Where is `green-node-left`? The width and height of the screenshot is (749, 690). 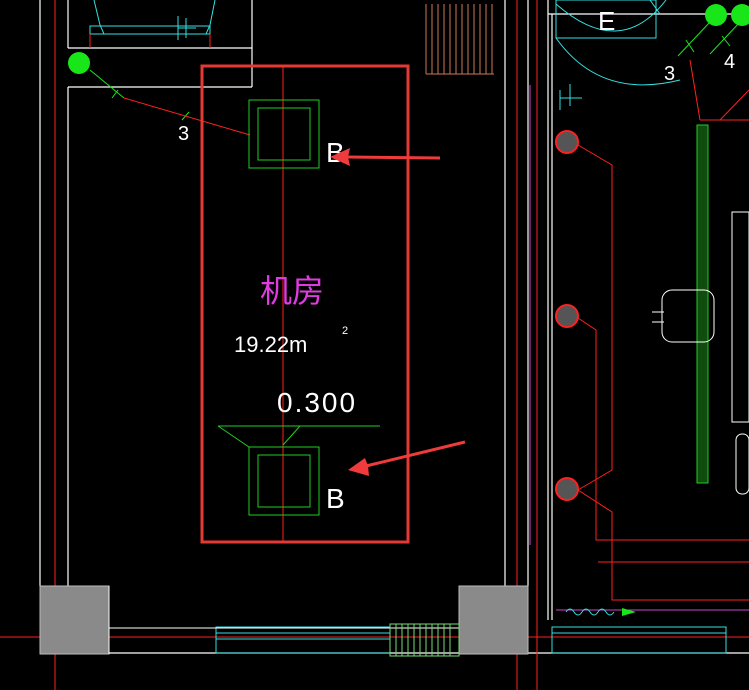
green-node-left is located at coordinates (79, 63).